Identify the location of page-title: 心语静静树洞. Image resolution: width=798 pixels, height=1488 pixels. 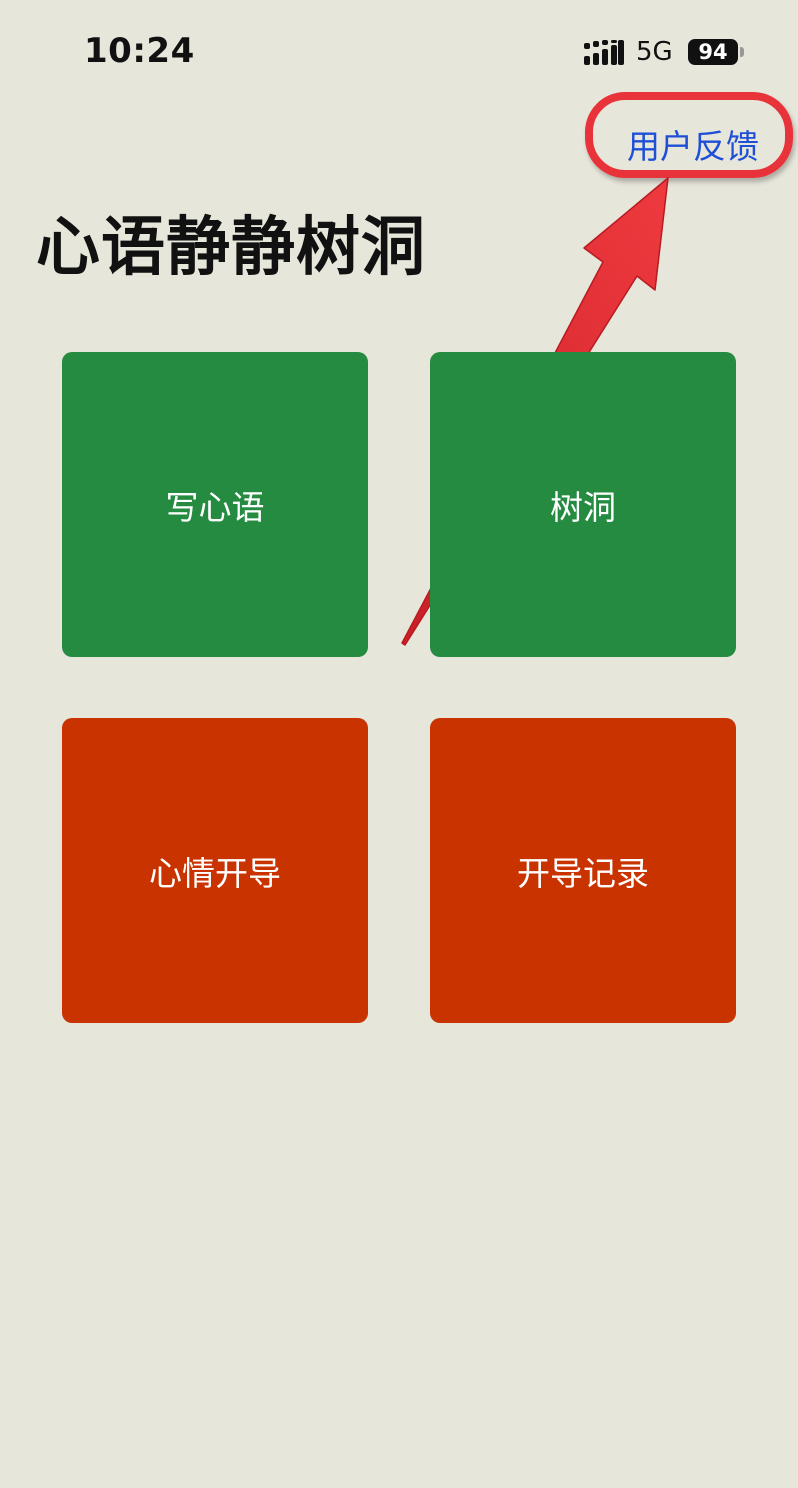
(231, 248).